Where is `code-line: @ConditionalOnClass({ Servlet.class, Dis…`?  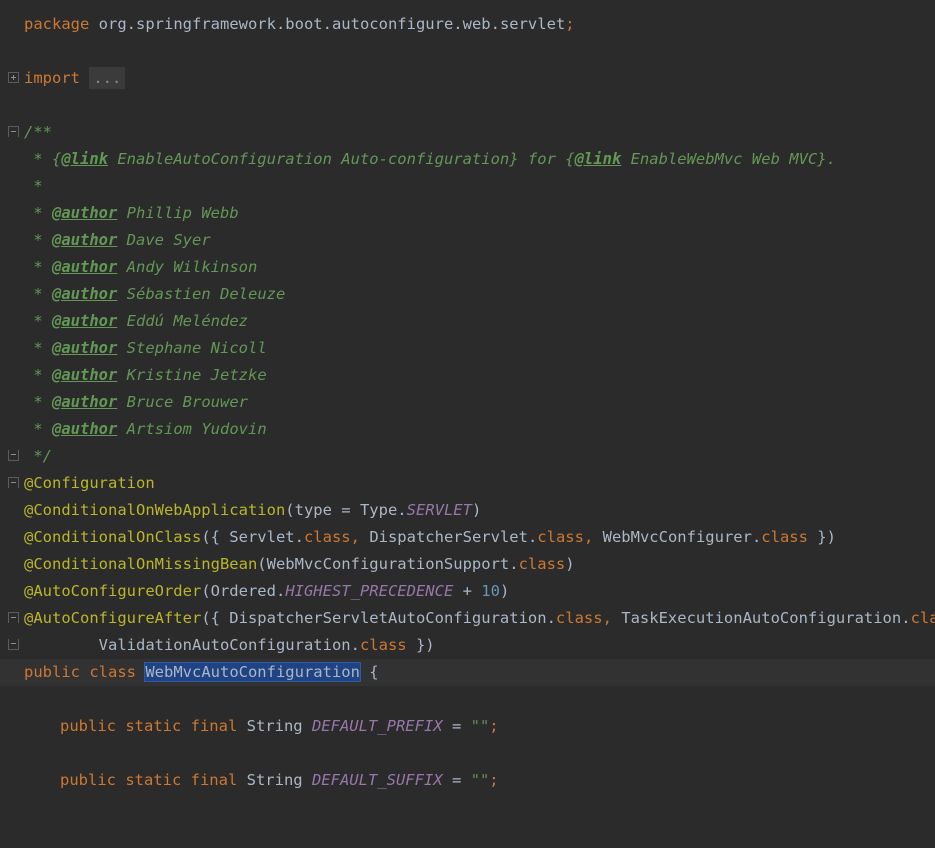 code-line: @ConditionalOnClass({ Servlet.class, Dis… is located at coordinates (430, 537).